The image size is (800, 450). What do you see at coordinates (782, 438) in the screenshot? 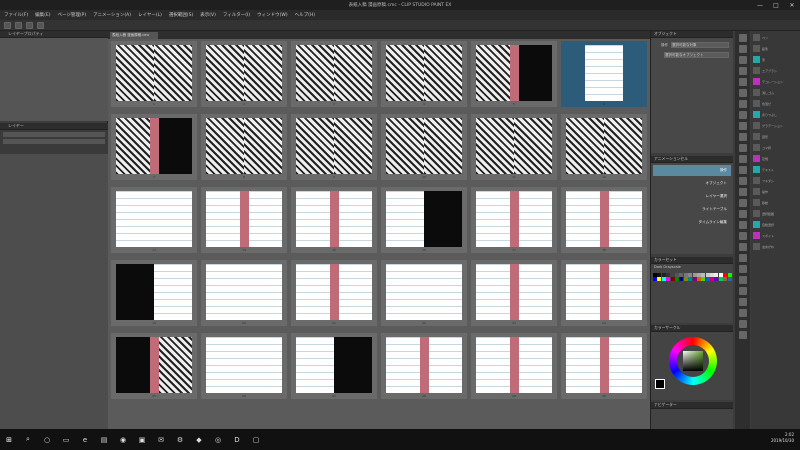
I see `system-clock: 2:02 2019/10/30` at bounding box center [782, 438].